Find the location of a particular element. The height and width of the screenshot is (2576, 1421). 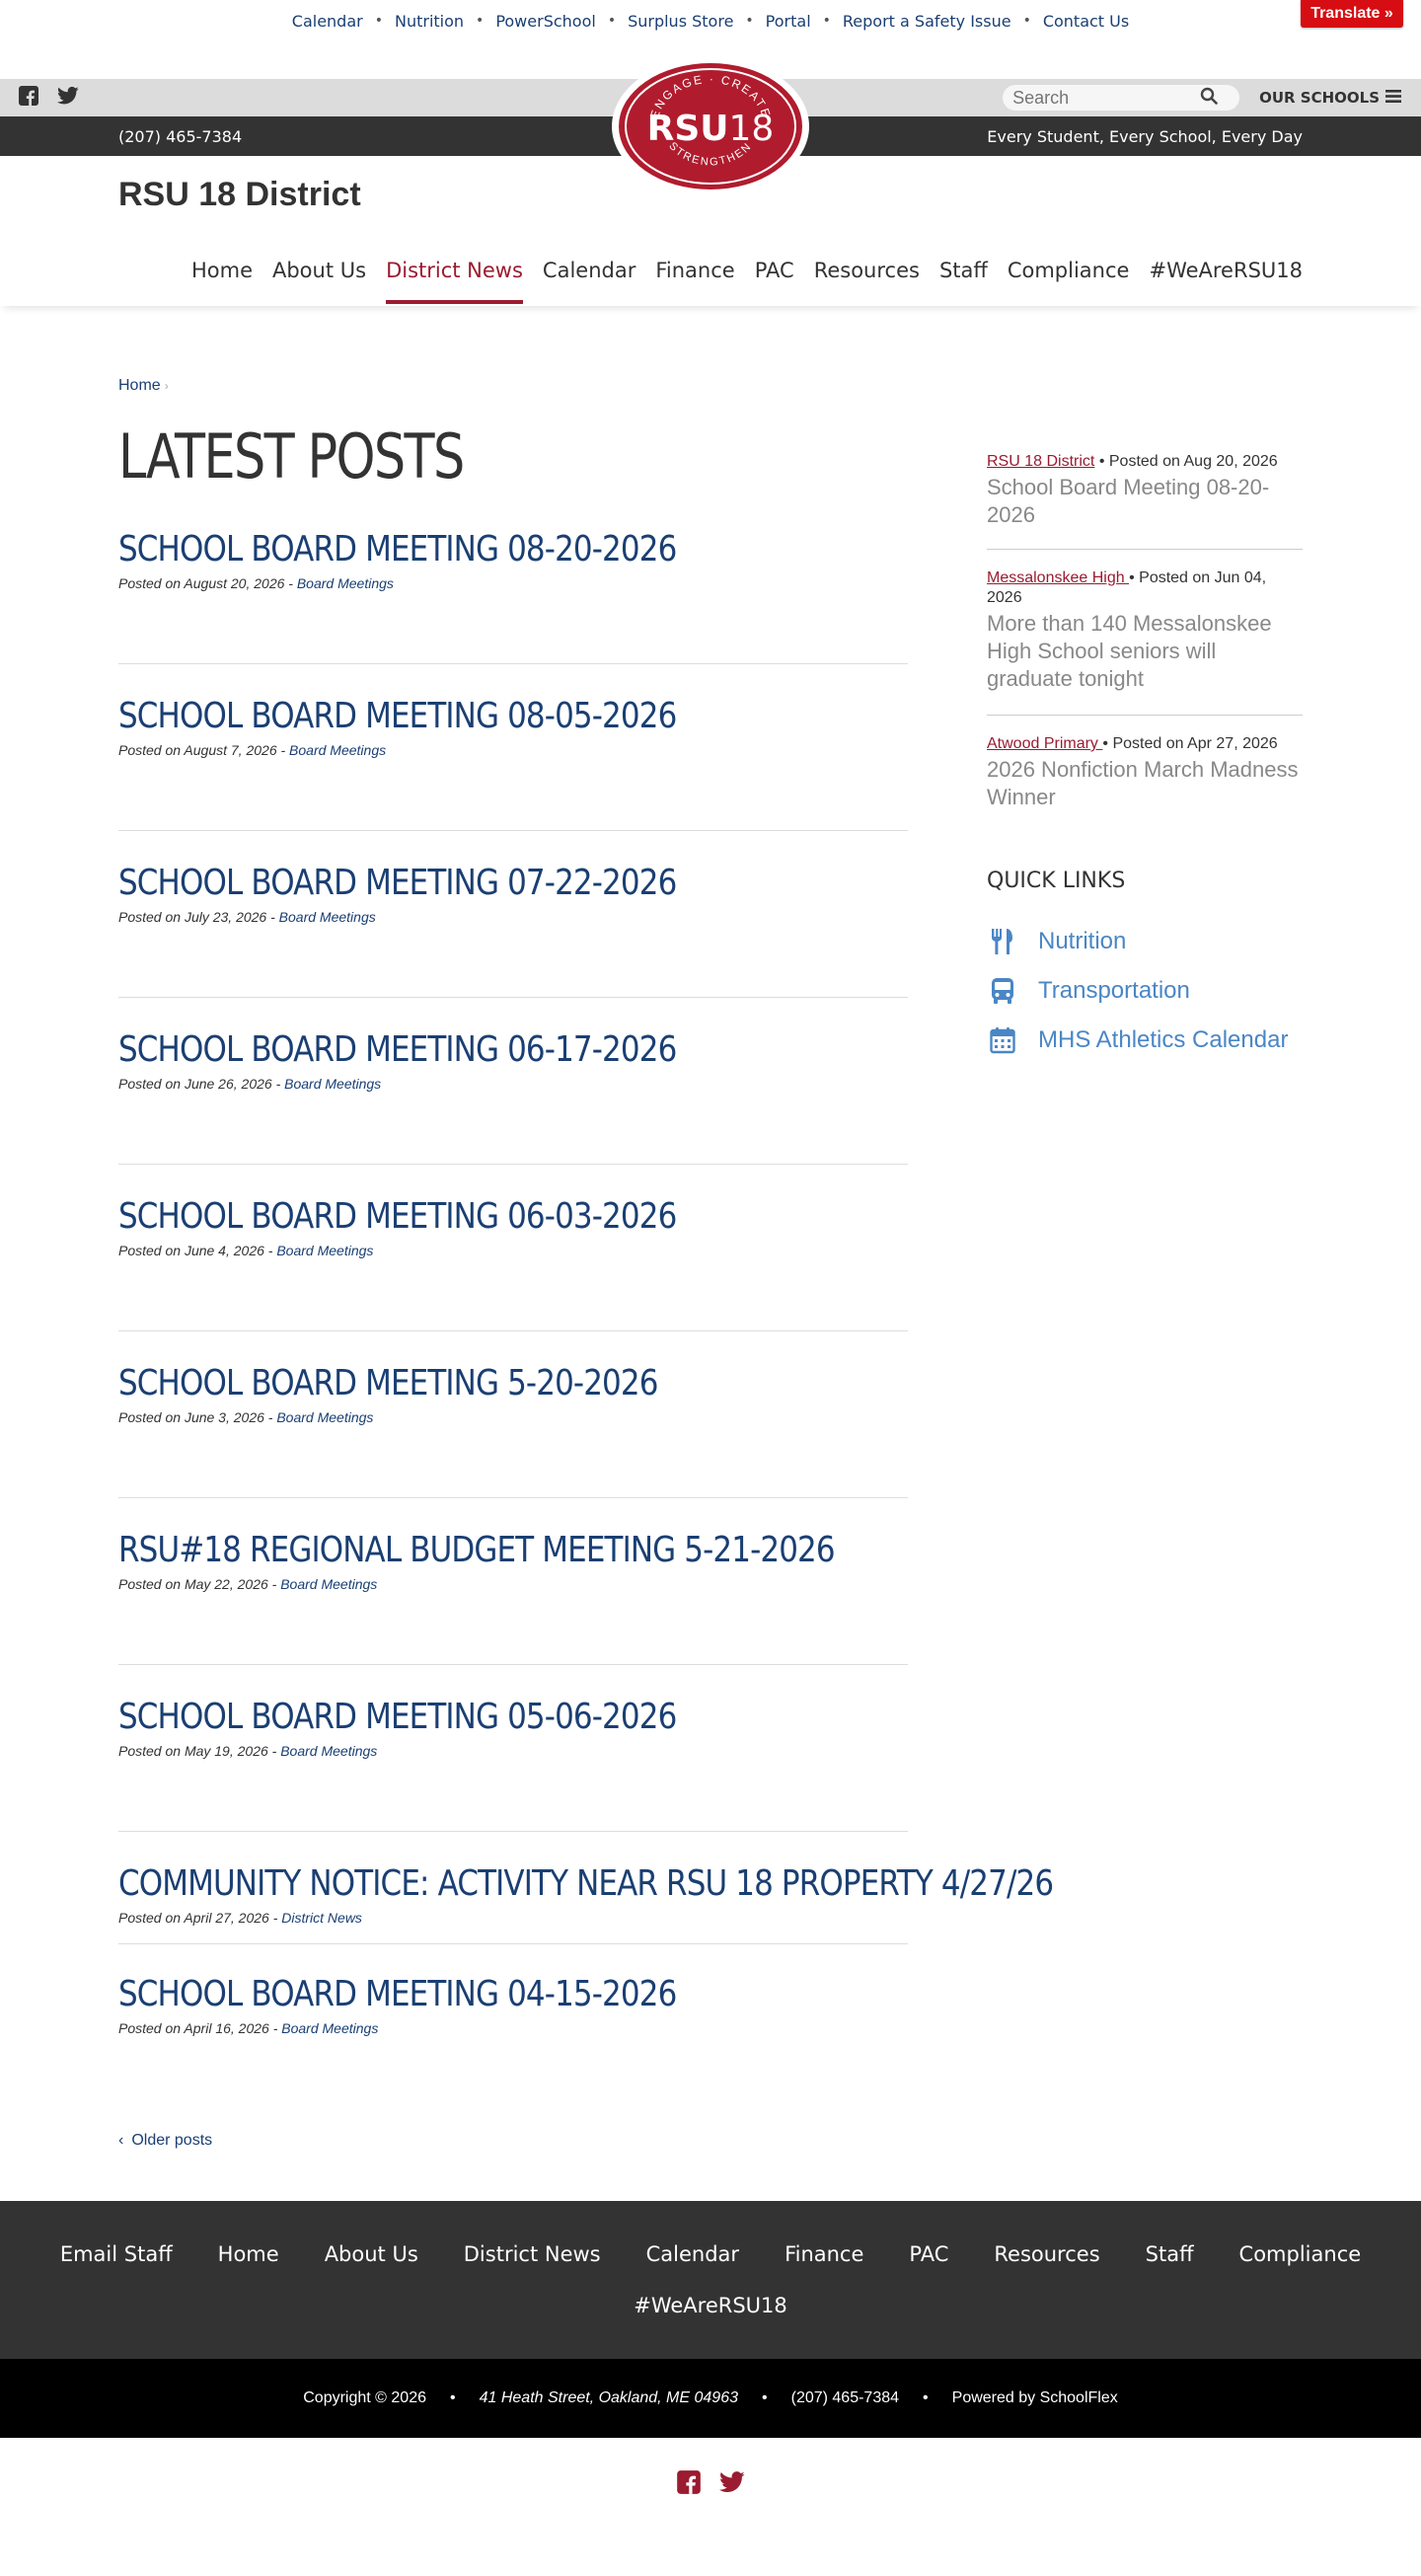

post-title: SCHOOL BOARD MEETING 04-15-2026 is located at coordinates (458, 1994).